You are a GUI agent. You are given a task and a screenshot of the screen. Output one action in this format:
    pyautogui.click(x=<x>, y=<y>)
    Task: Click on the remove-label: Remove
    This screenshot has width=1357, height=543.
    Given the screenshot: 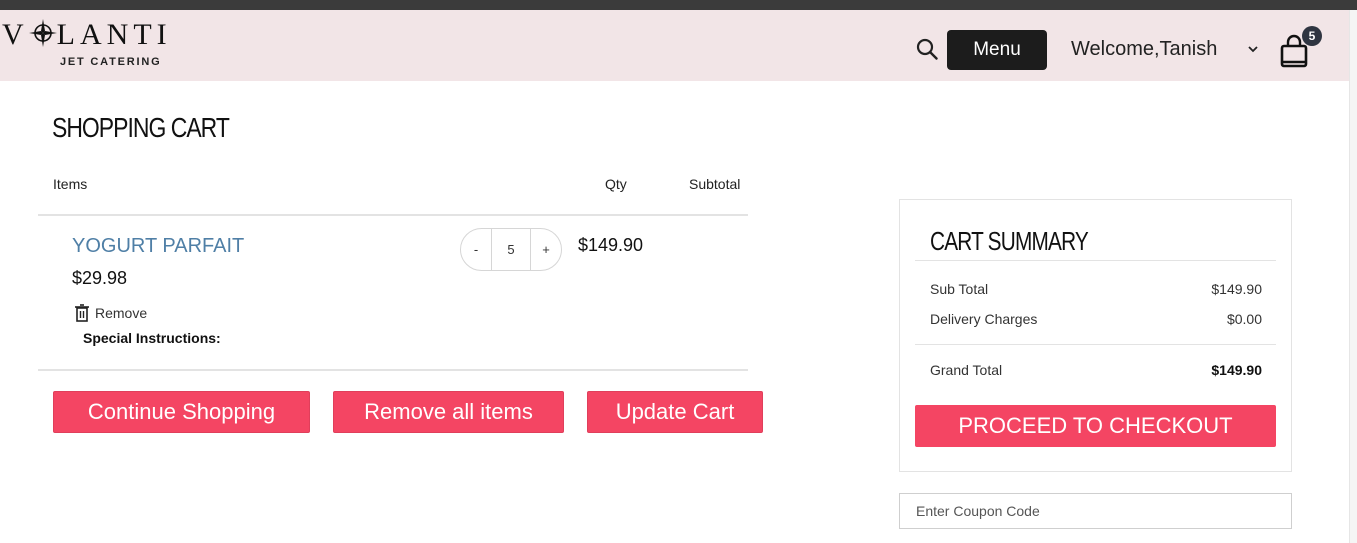 What is the action you would take?
    pyautogui.click(x=121, y=313)
    